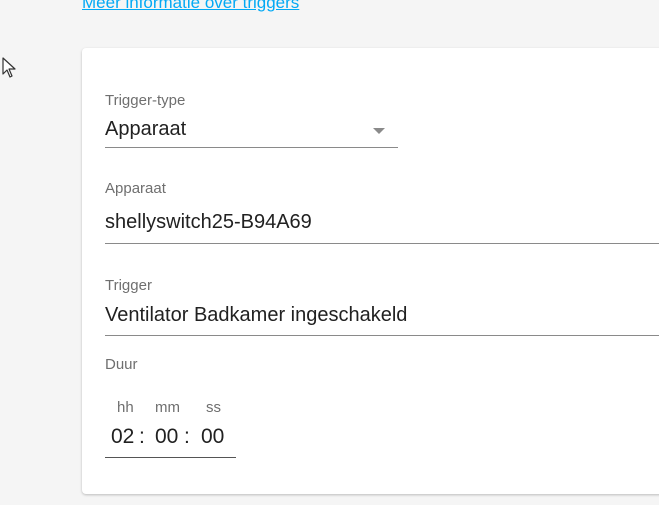 The image size is (659, 505). I want to click on trigger-type-label: Trigger-type, so click(145, 100).